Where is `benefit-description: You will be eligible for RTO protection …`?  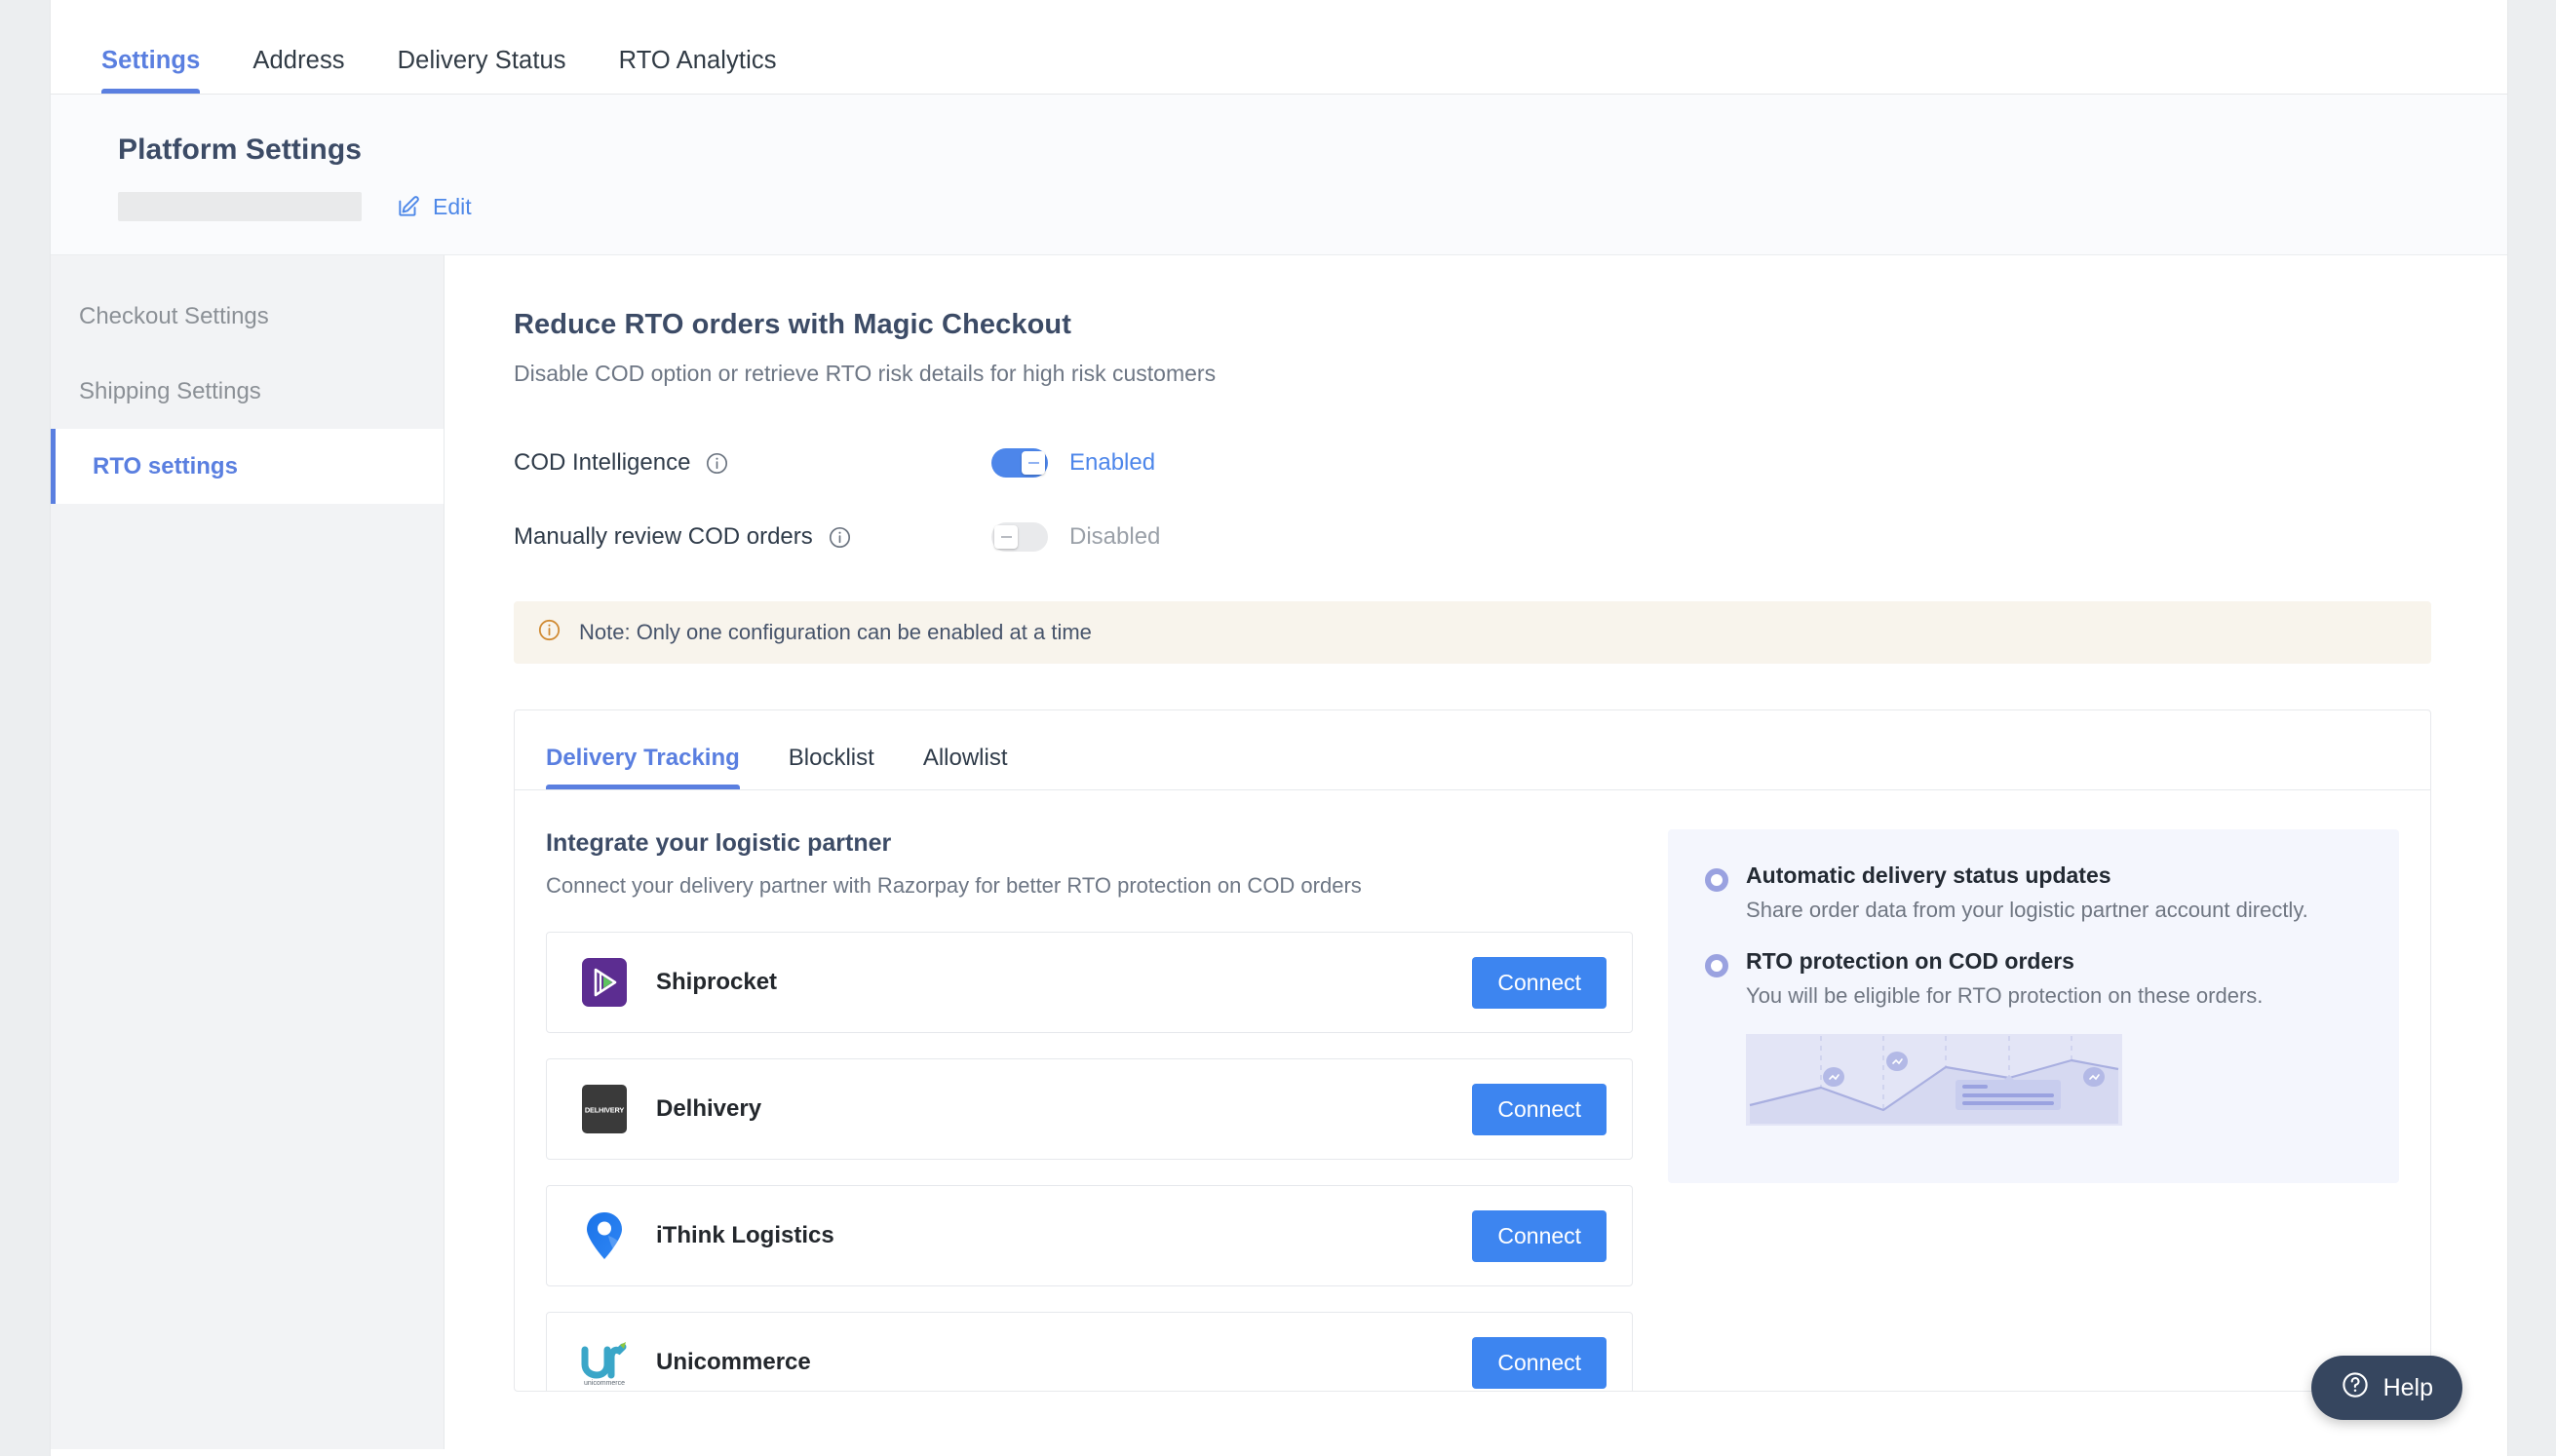
benefit-description: You will be eligible for RTO protection … is located at coordinates (2005, 995).